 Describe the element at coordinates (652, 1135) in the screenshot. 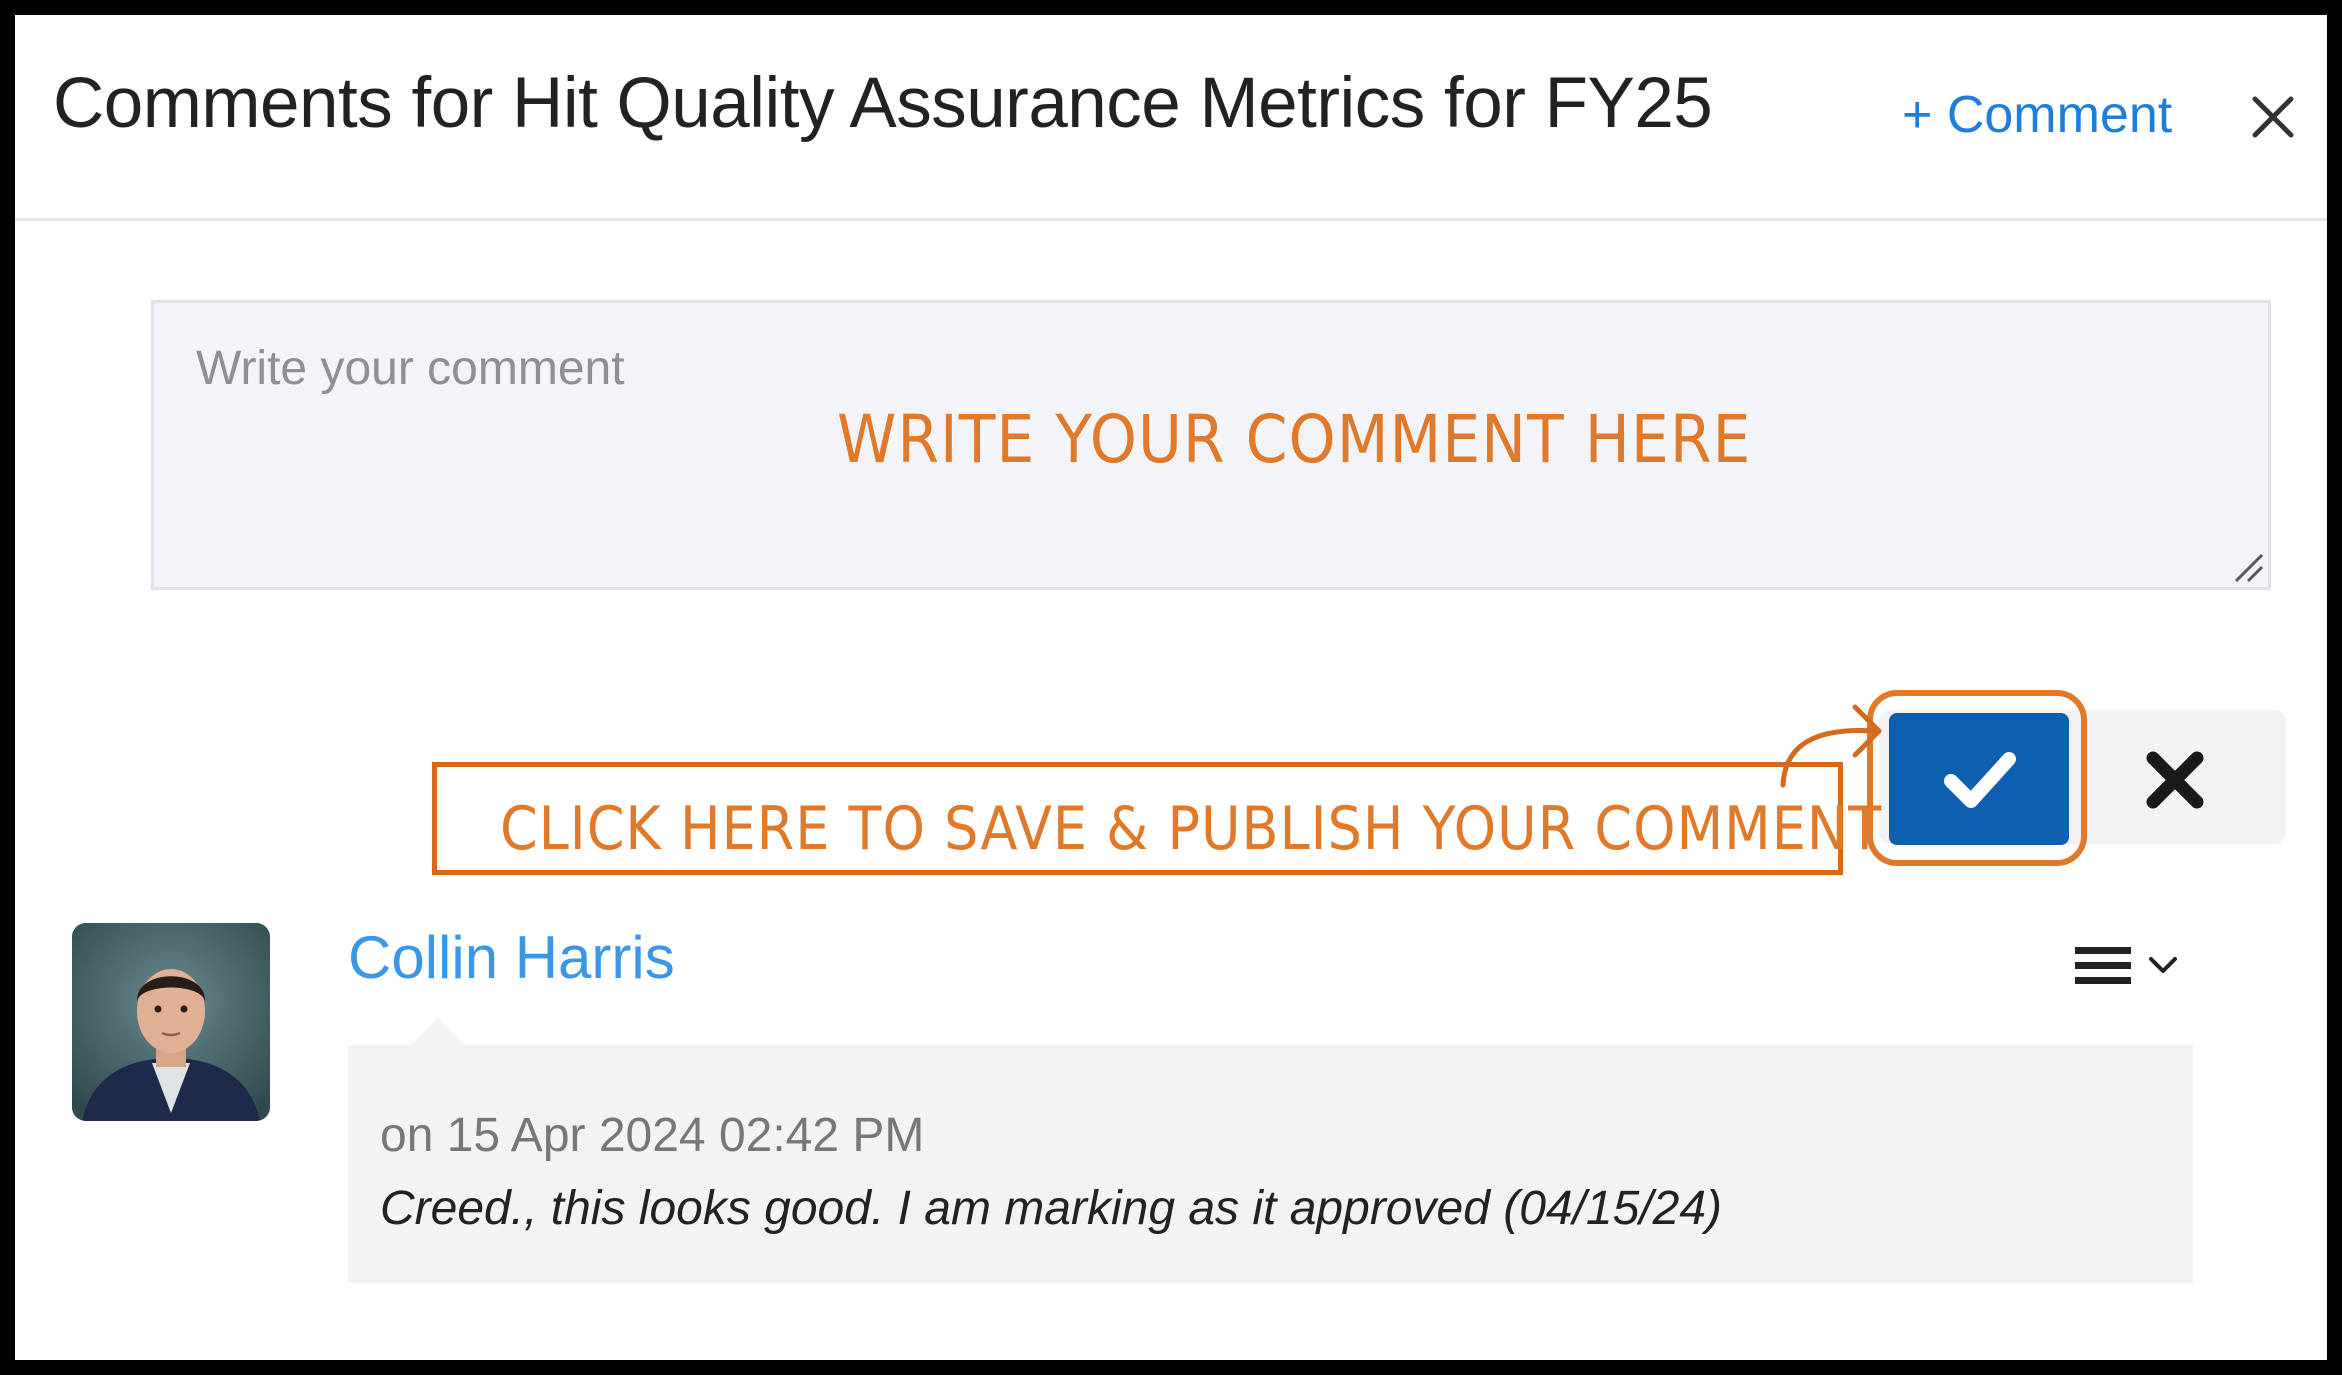

I see `comment-timestamp: on 15 Apr 2024 02:42 PM` at that location.